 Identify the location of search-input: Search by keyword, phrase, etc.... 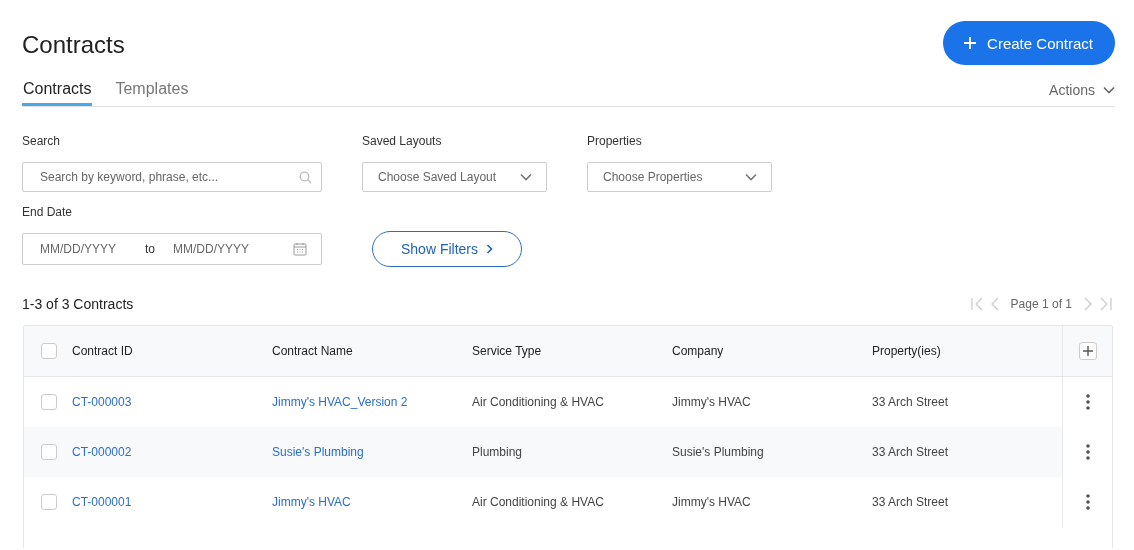
(169, 177).